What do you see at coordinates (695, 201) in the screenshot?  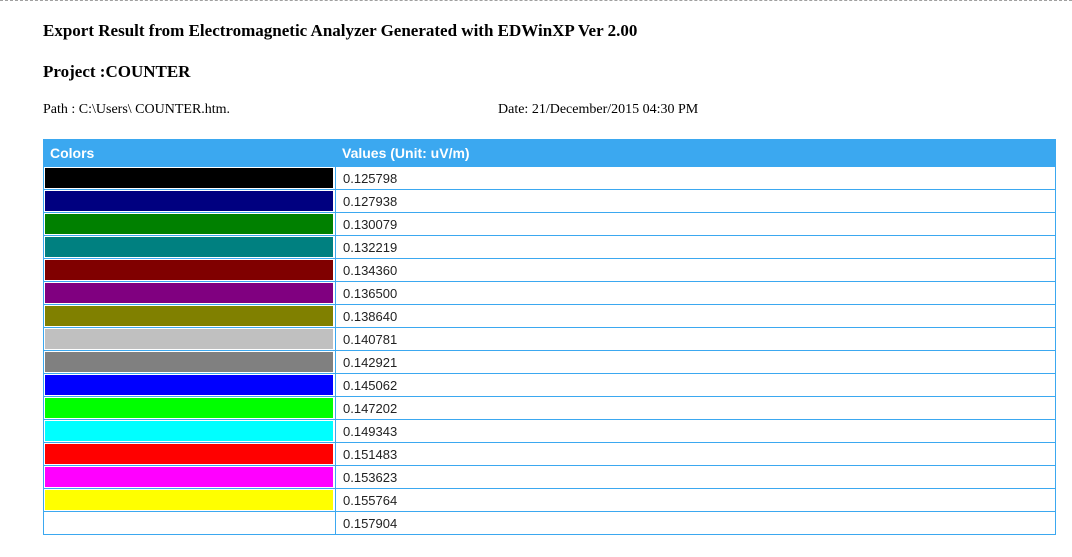 I see `value-cell: 0.127938` at bounding box center [695, 201].